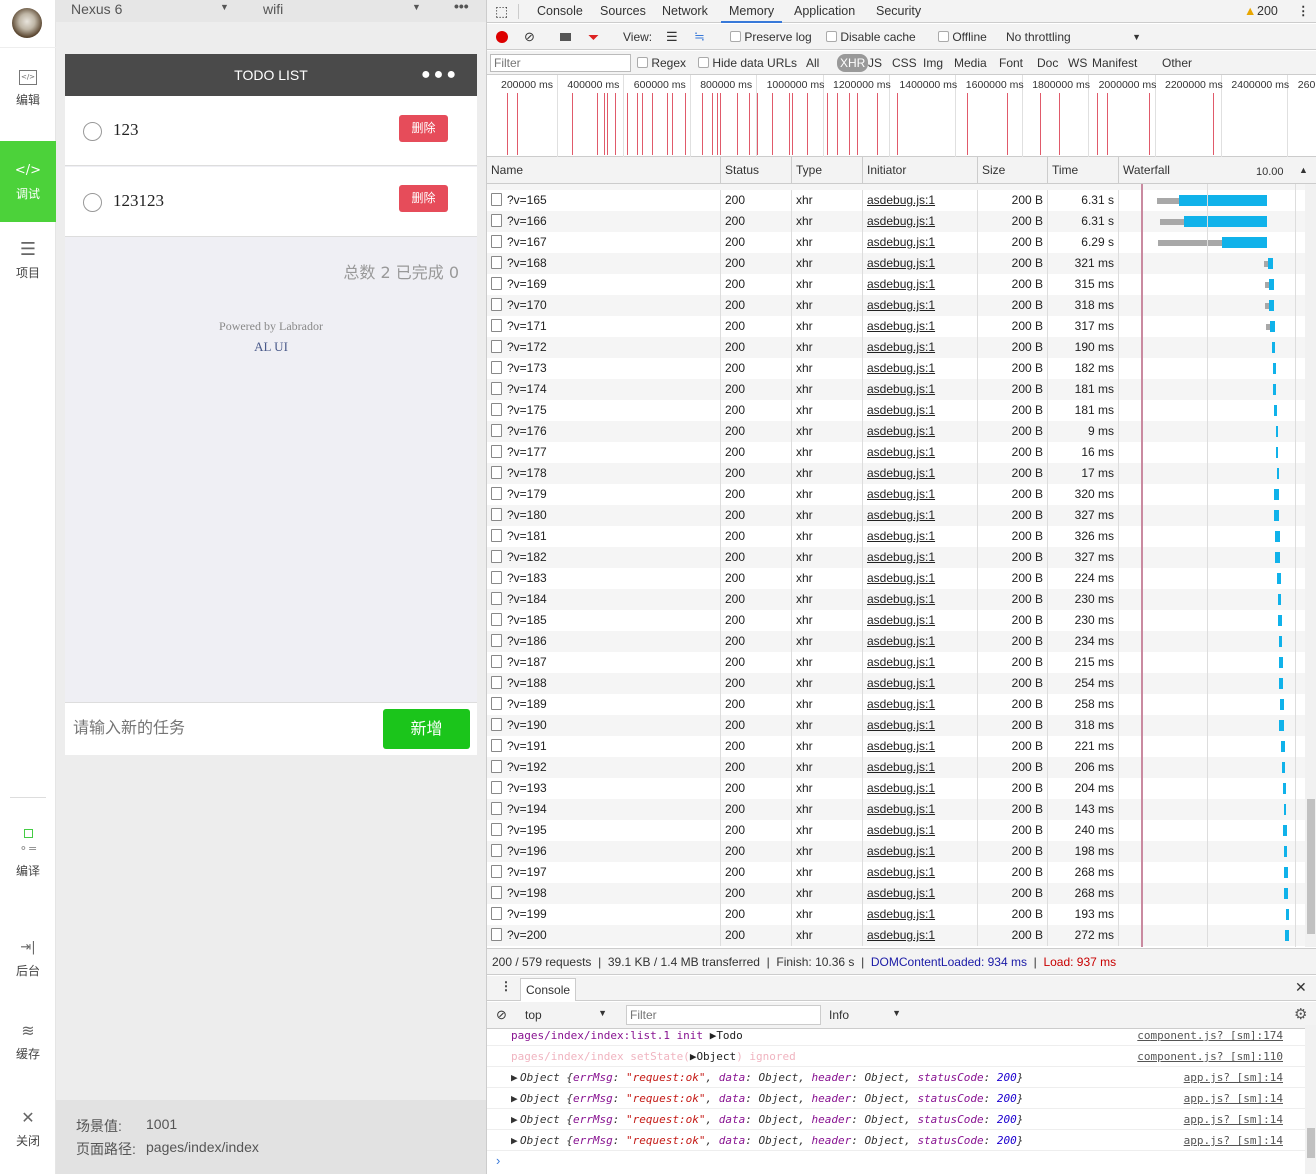  What do you see at coordinates (593, 37) in the screenshot?
I see `filter-icon: ⏷` at bounding box center [593, 37].